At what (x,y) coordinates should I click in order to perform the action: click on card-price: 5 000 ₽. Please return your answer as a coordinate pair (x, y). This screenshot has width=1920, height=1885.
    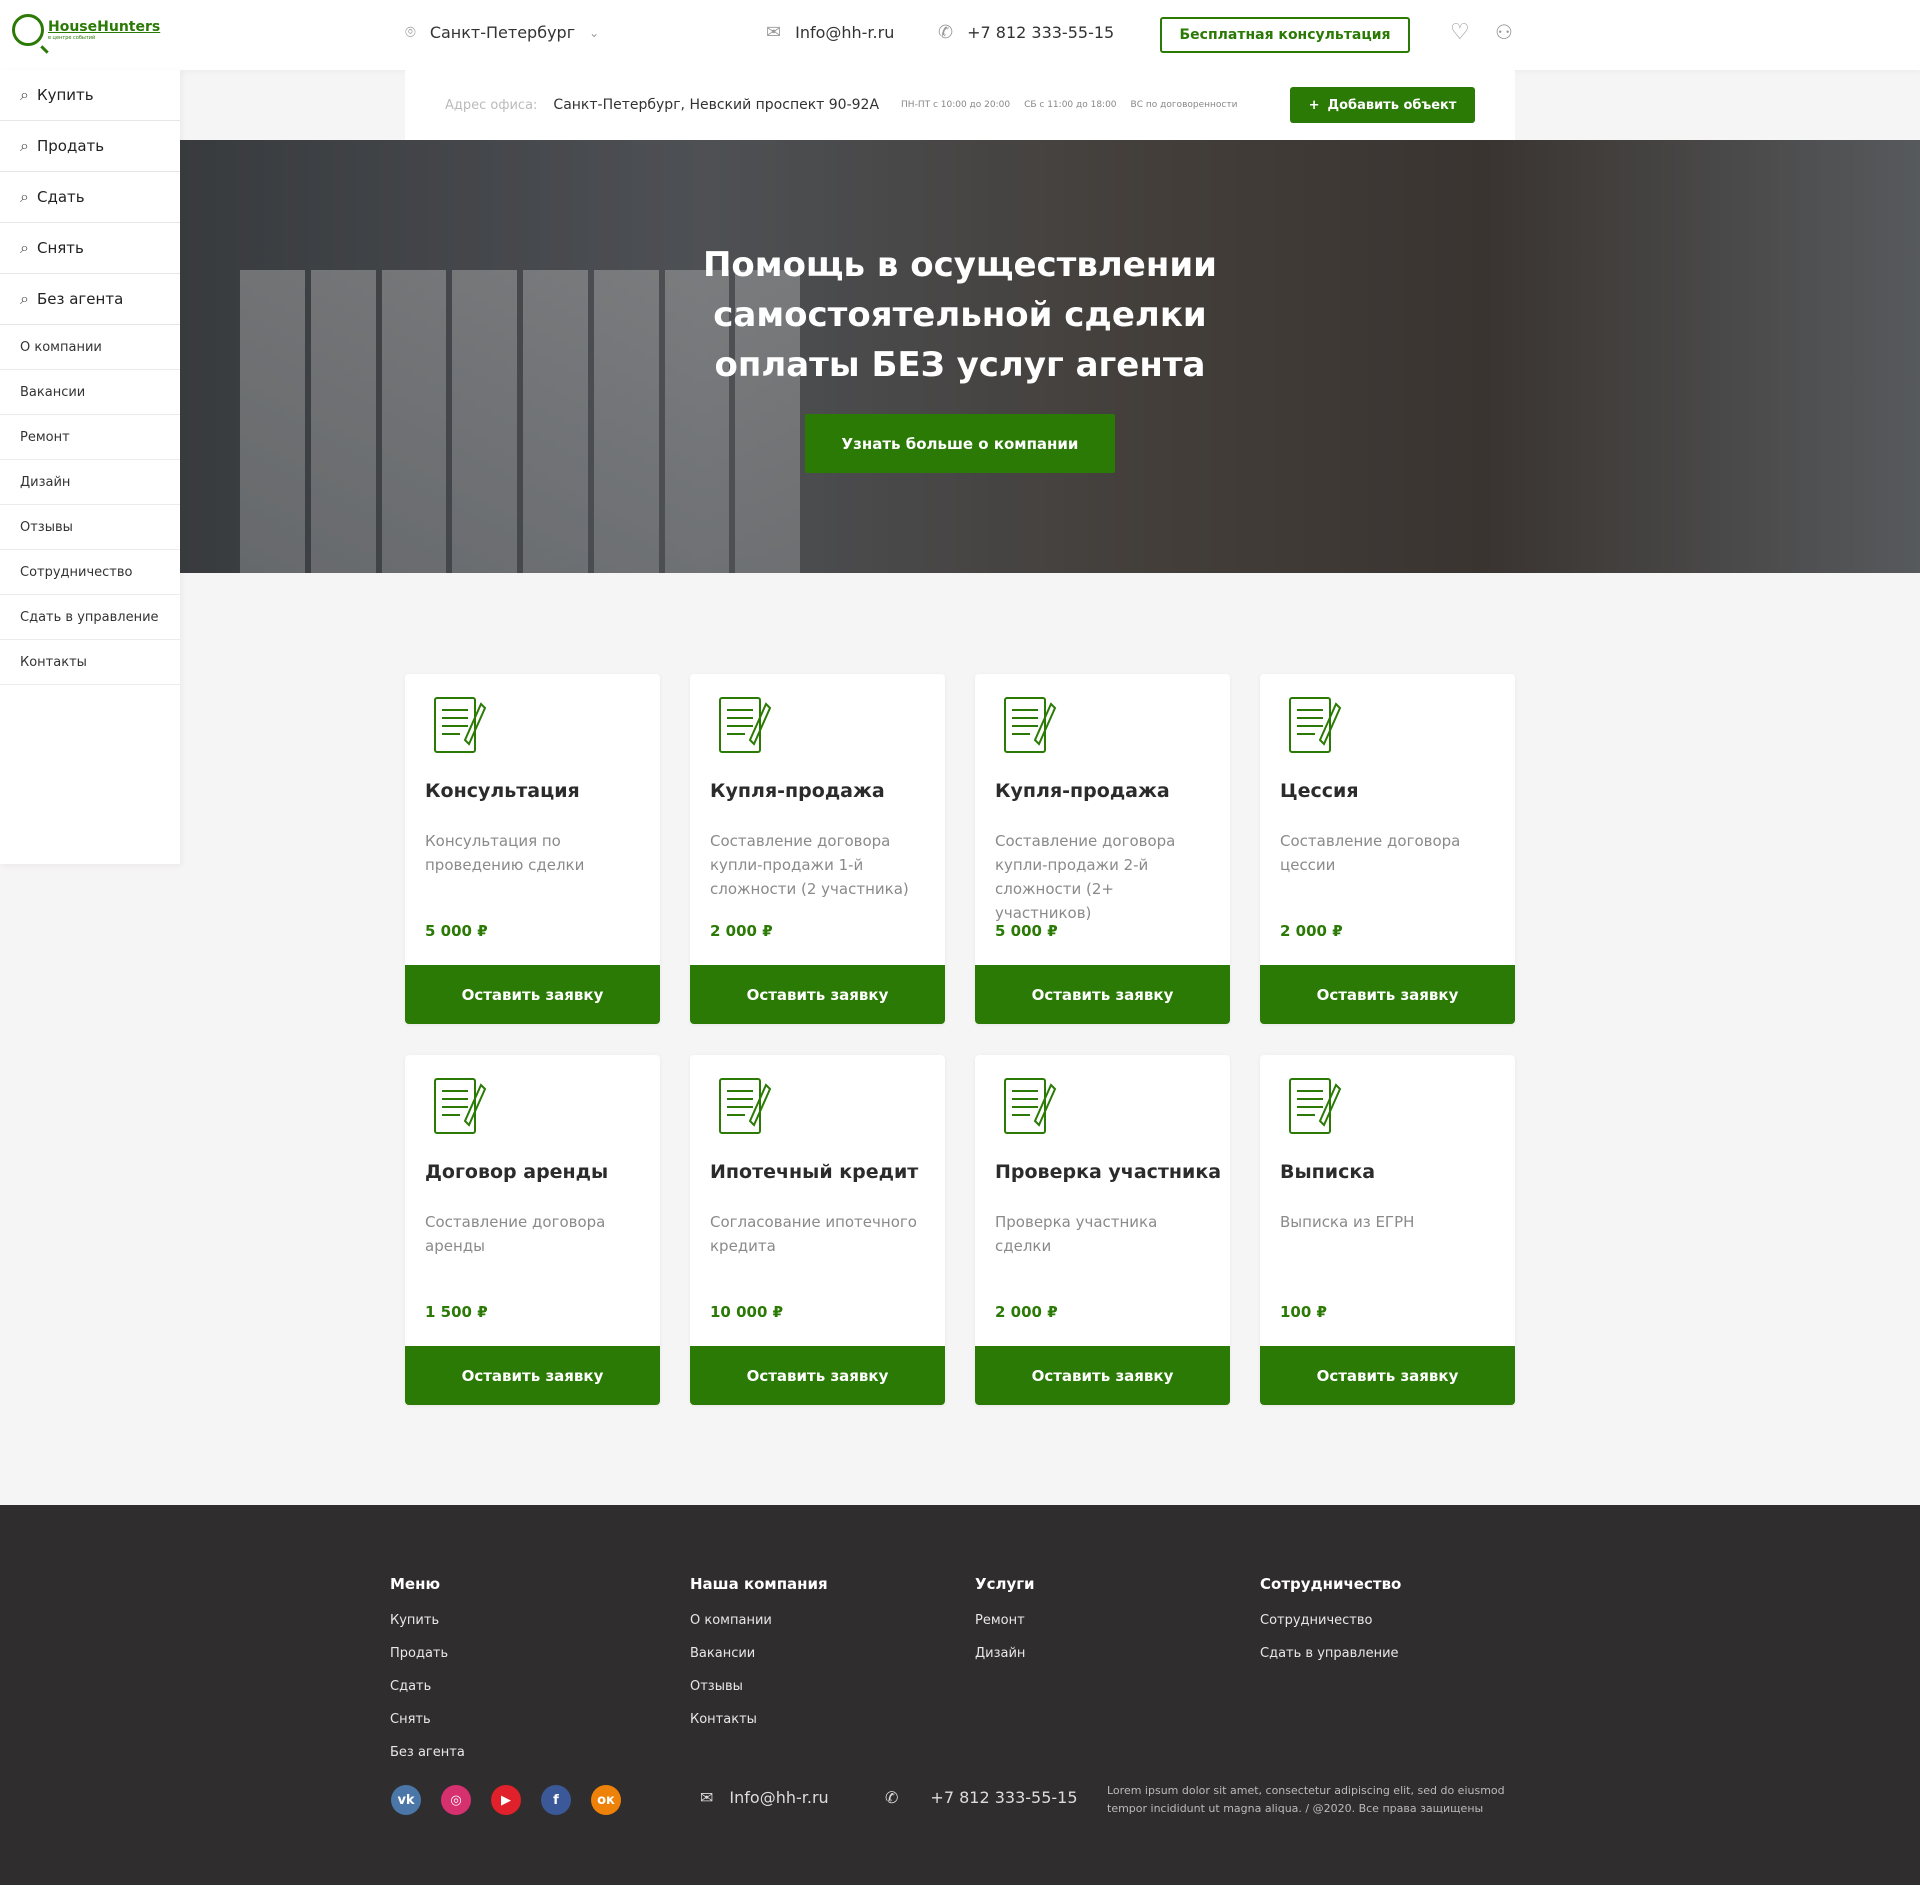
    Looking at the image, I should click on (1026, 931).